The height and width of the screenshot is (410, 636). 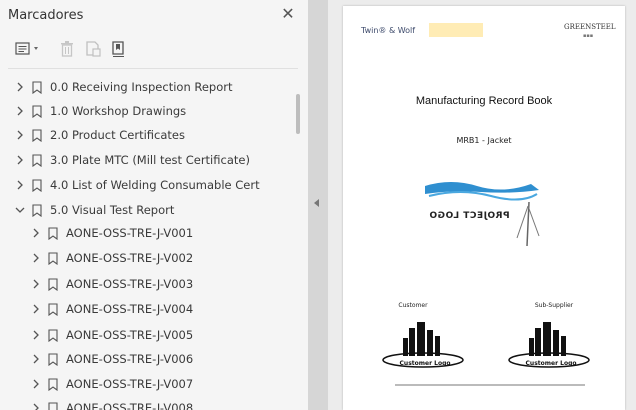 What do you see at coordinates (317, 203) in the screenshot?
I see `collapse-arrow-icon` at bounding box center [317, 203].